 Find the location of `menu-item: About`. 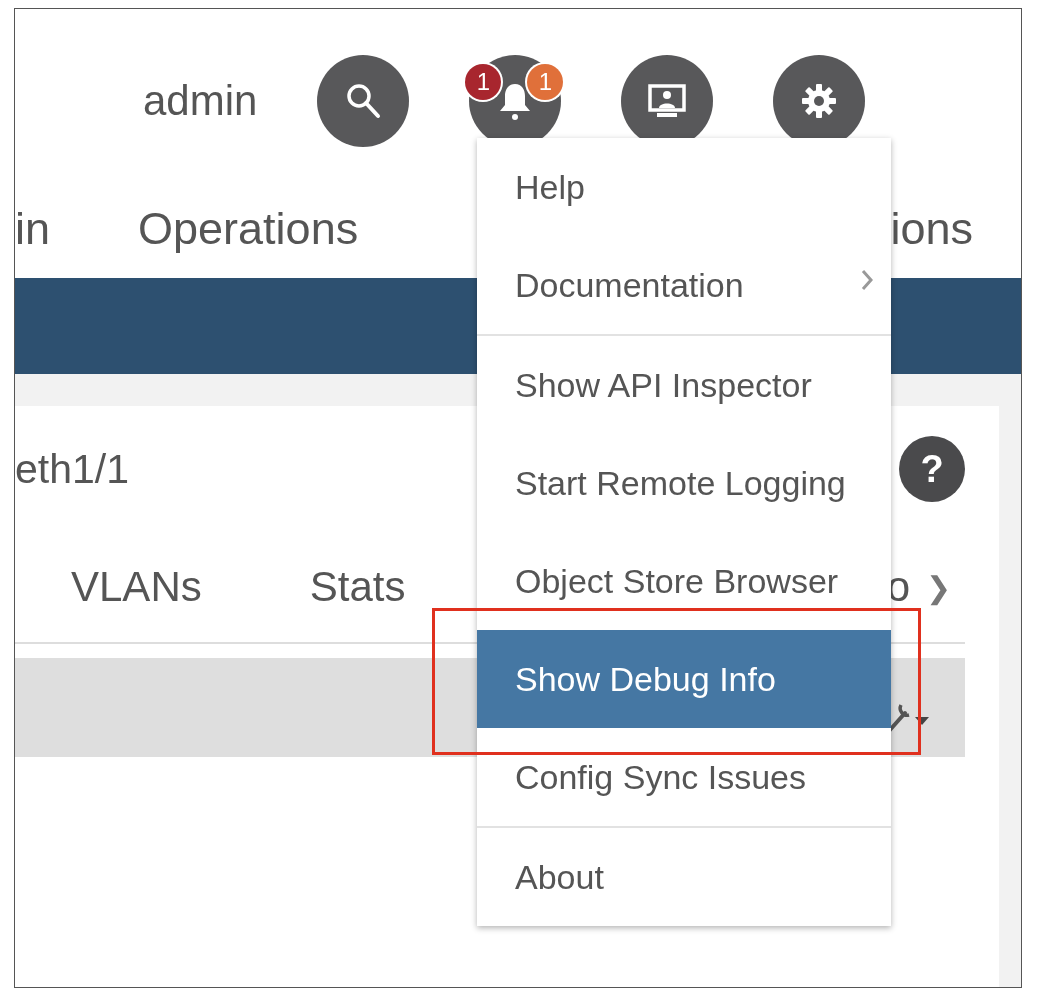

menu-item: About is located at coordinates (684, 877).